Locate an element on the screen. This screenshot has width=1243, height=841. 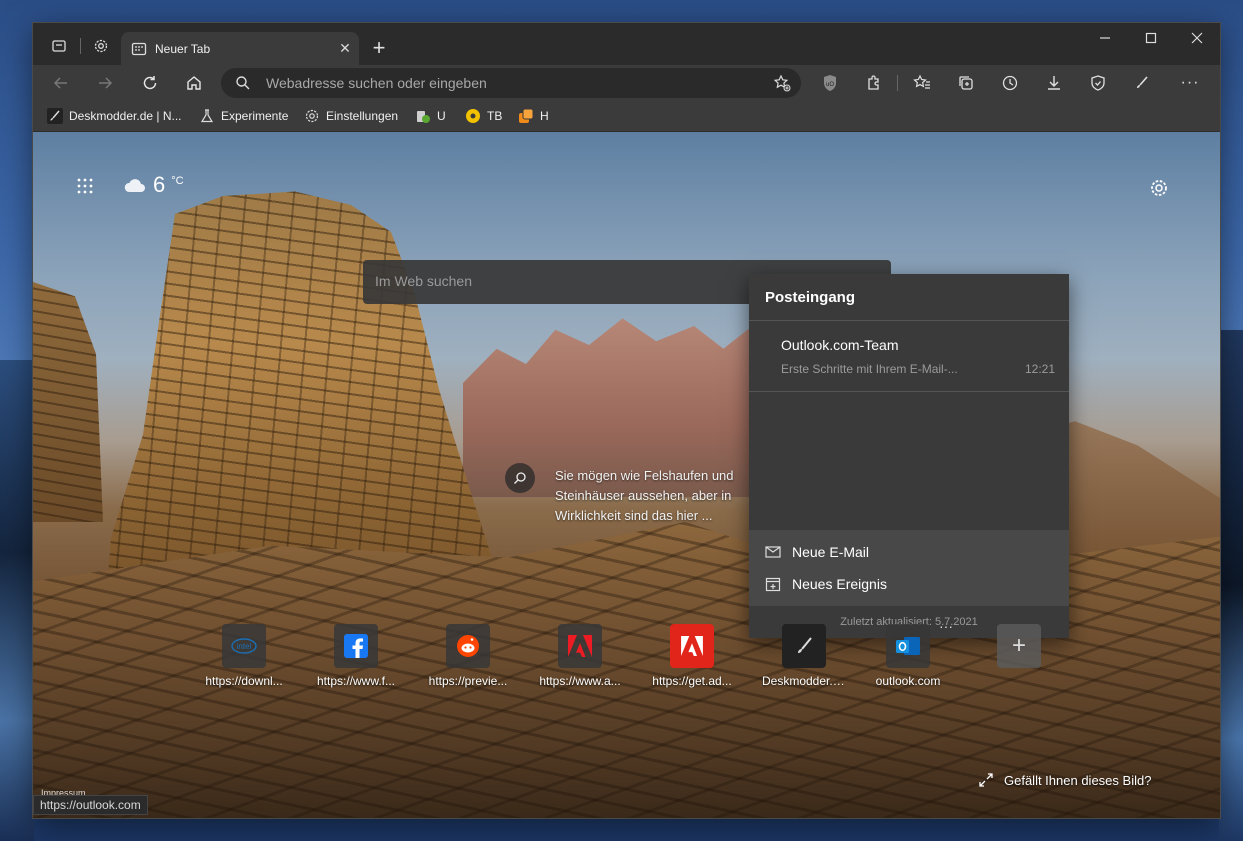
calendar-add-icon is located at coordinates (773, 584).